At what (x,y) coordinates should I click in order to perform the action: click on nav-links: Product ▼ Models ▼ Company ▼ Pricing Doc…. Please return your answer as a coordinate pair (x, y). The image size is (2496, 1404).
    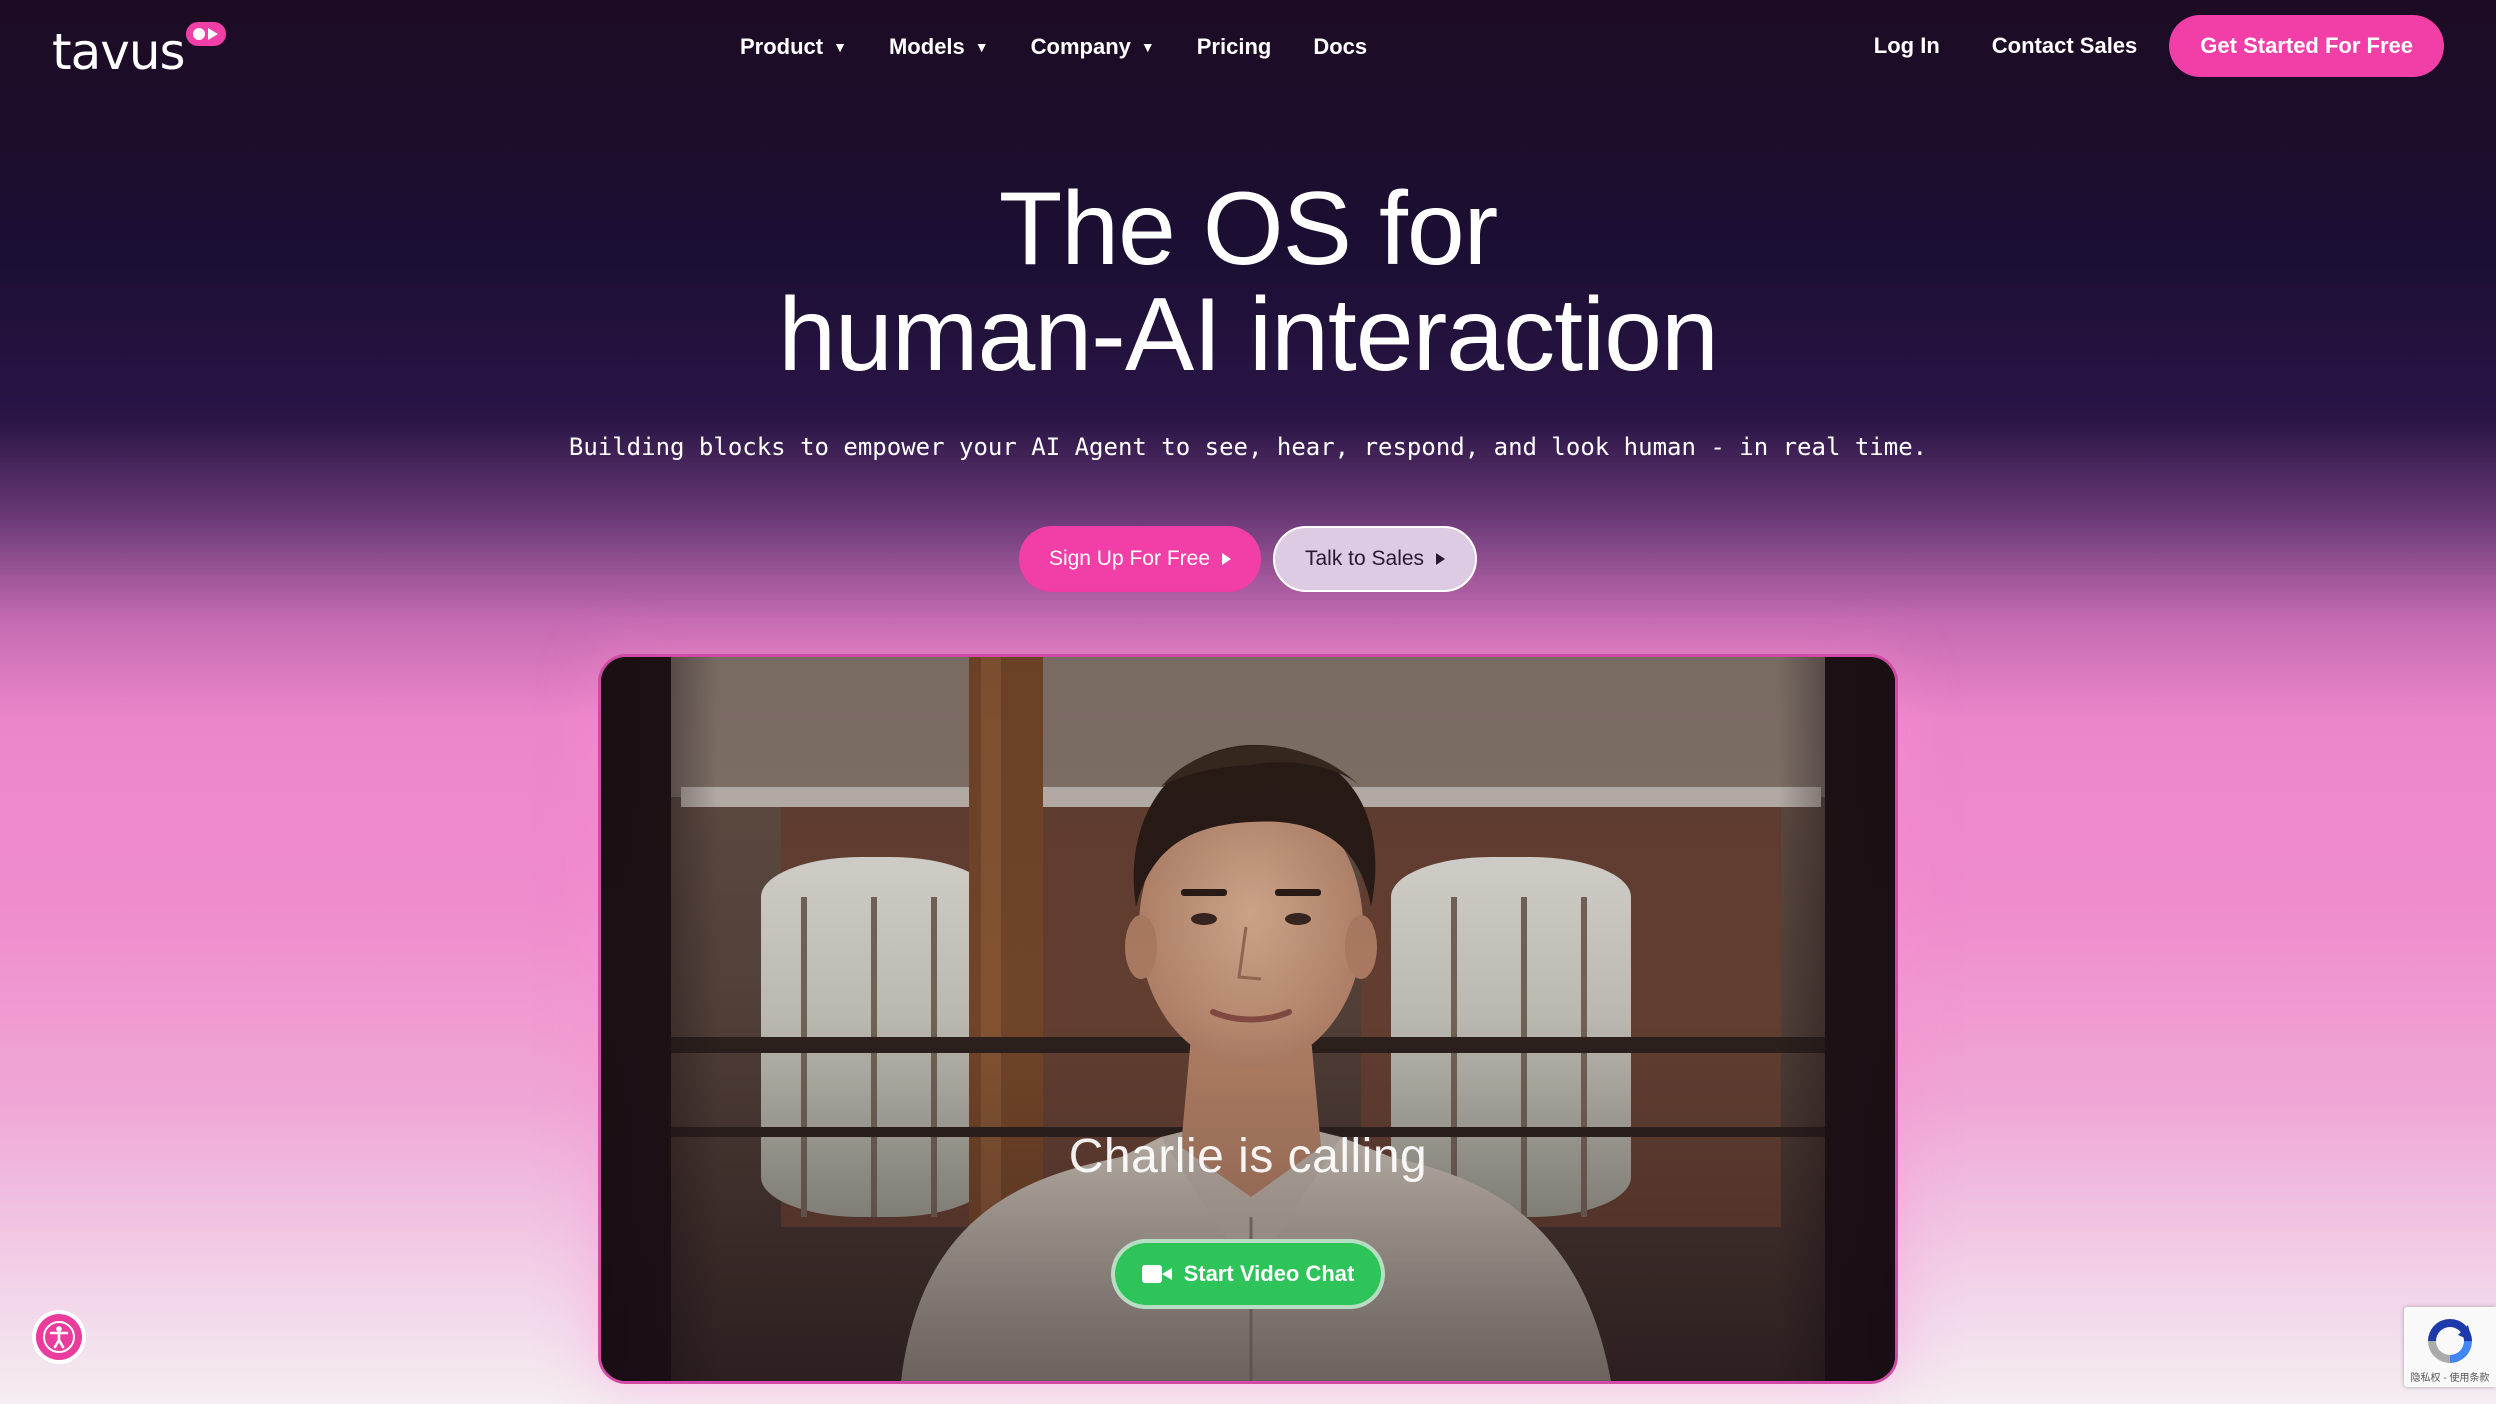
    Looking at the image, I should click on (1053, 47).